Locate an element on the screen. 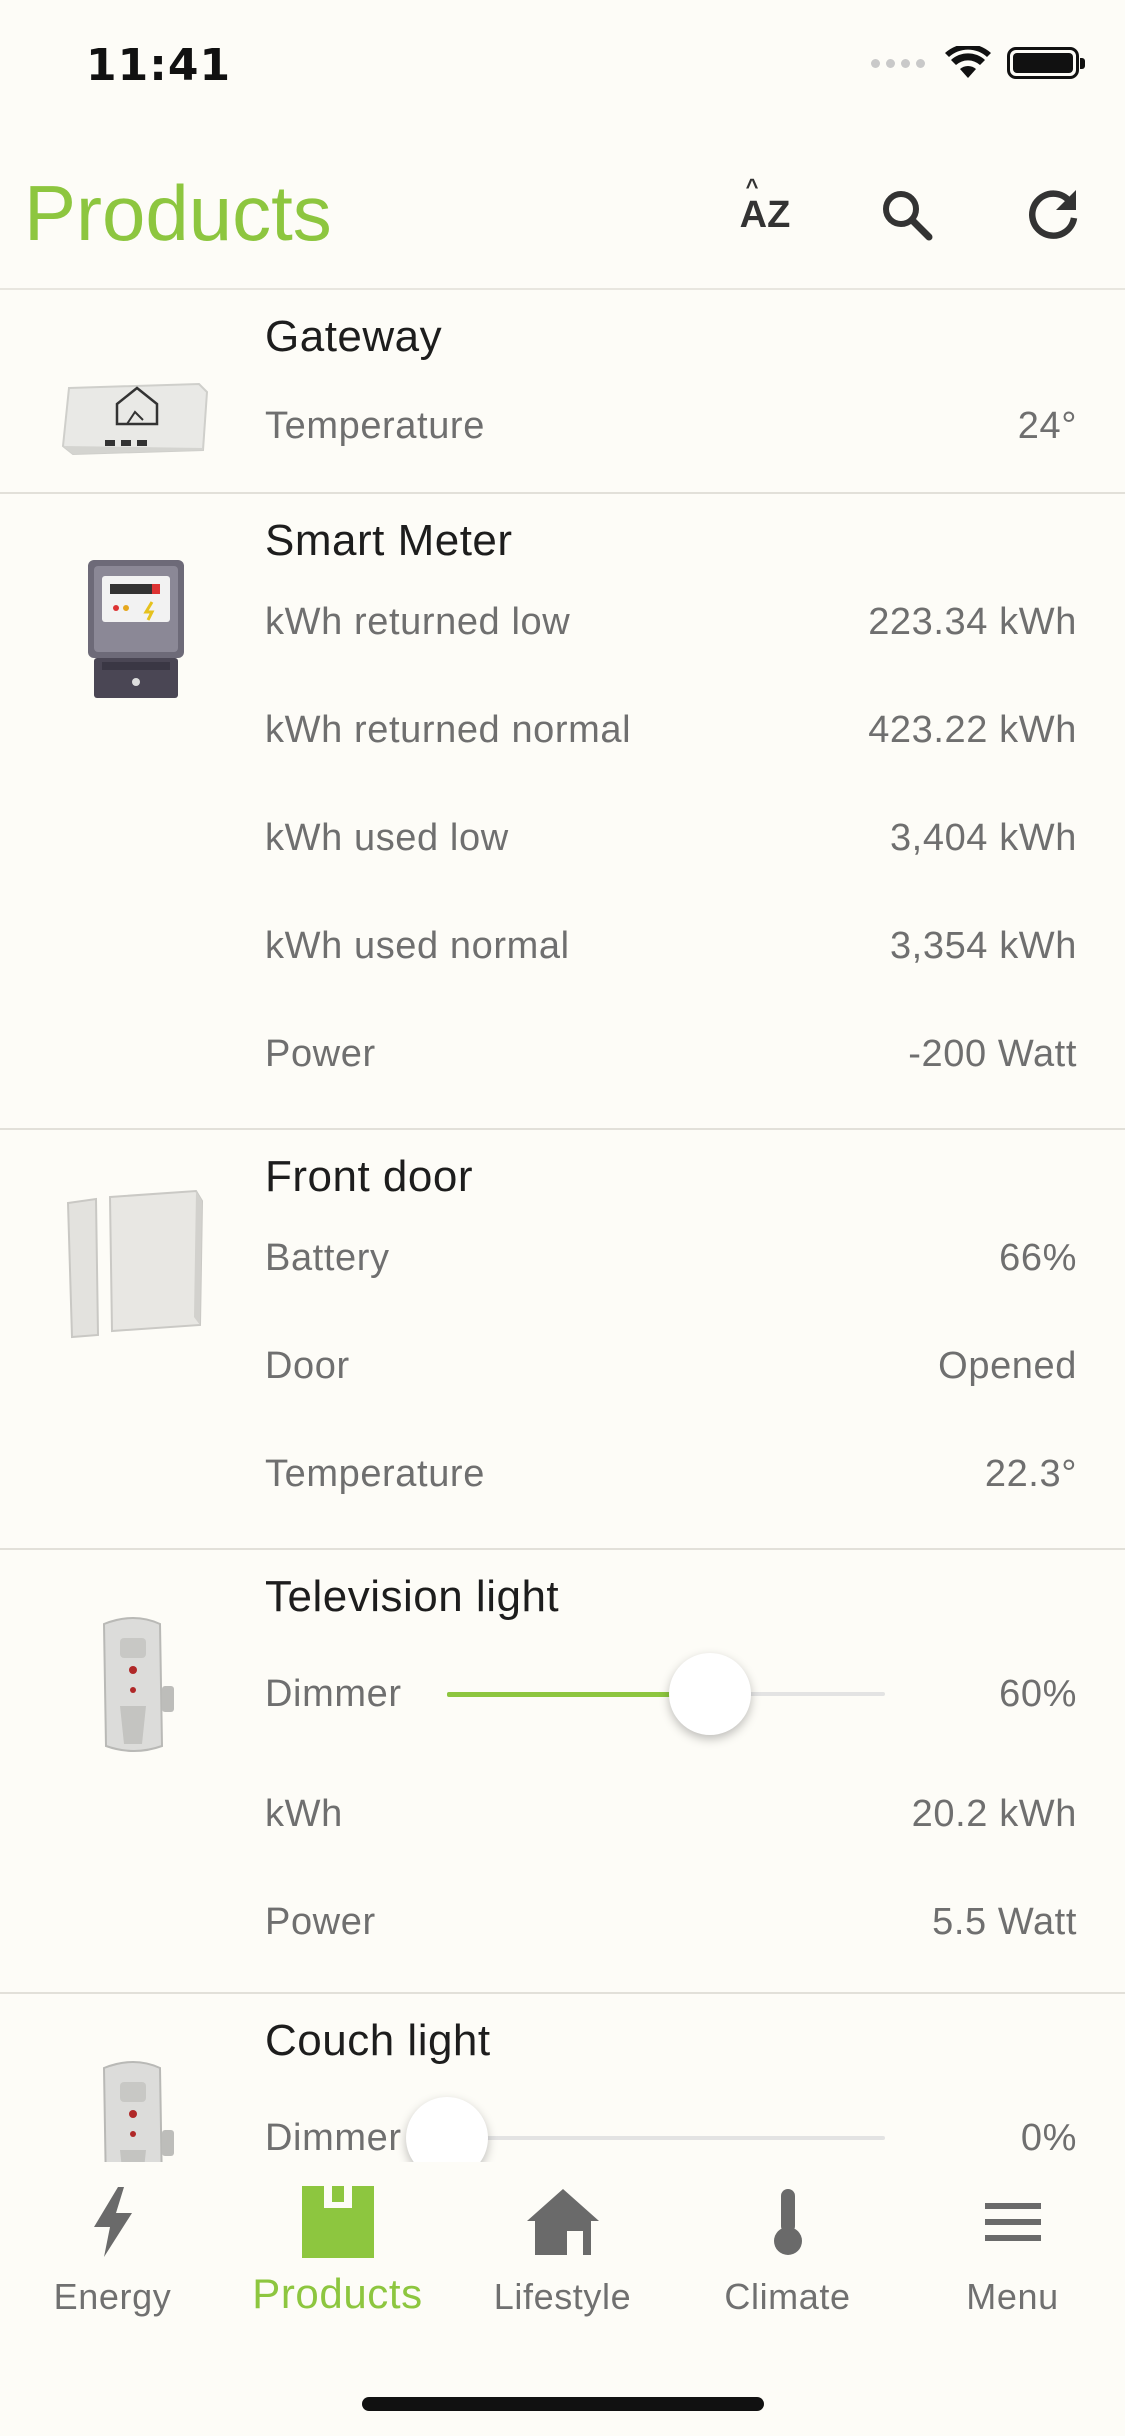 The image size is (1125, 2436). property-row: Battery 66% is located at coordinates (671, 1258).